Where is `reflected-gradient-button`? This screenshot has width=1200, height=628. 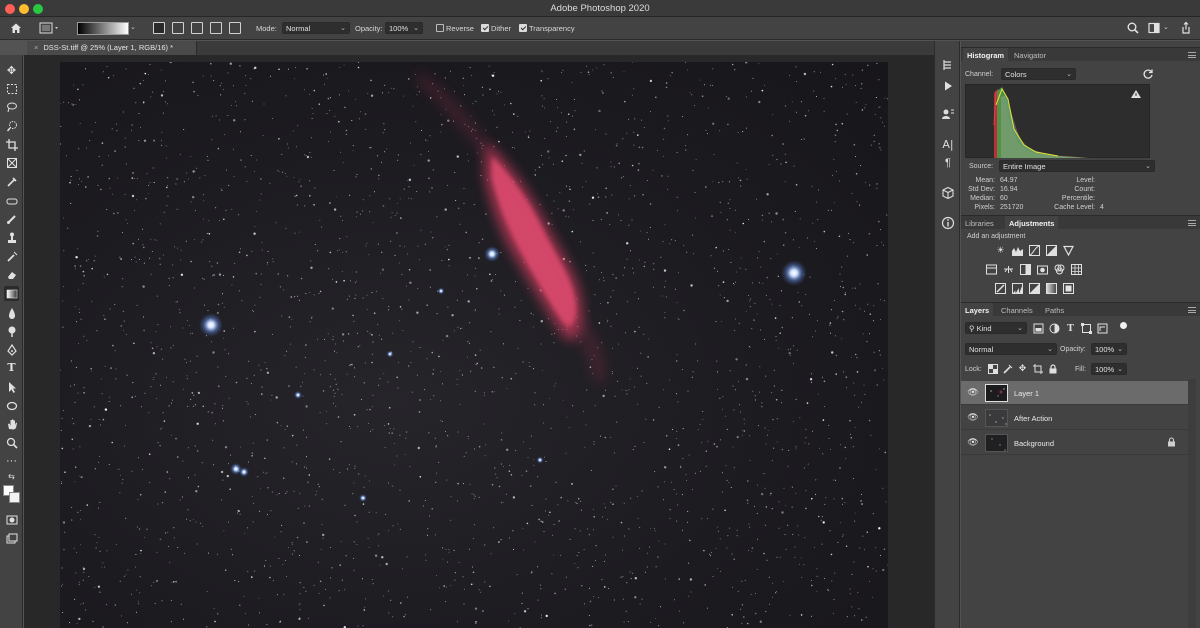
reflected-gradient-button is located at coordinates (216, 28).